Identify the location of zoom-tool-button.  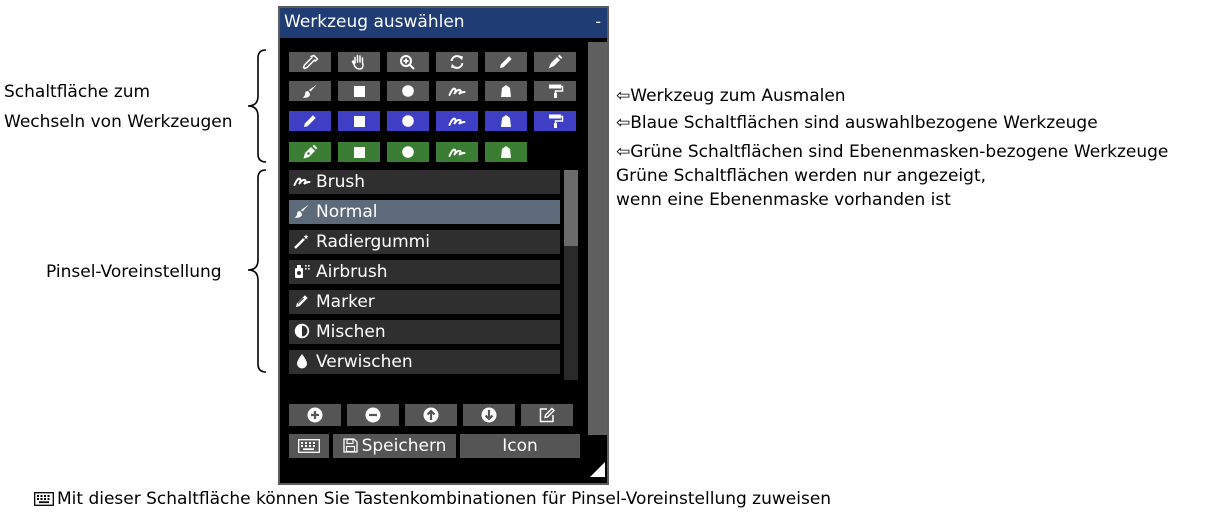
(408, 62).